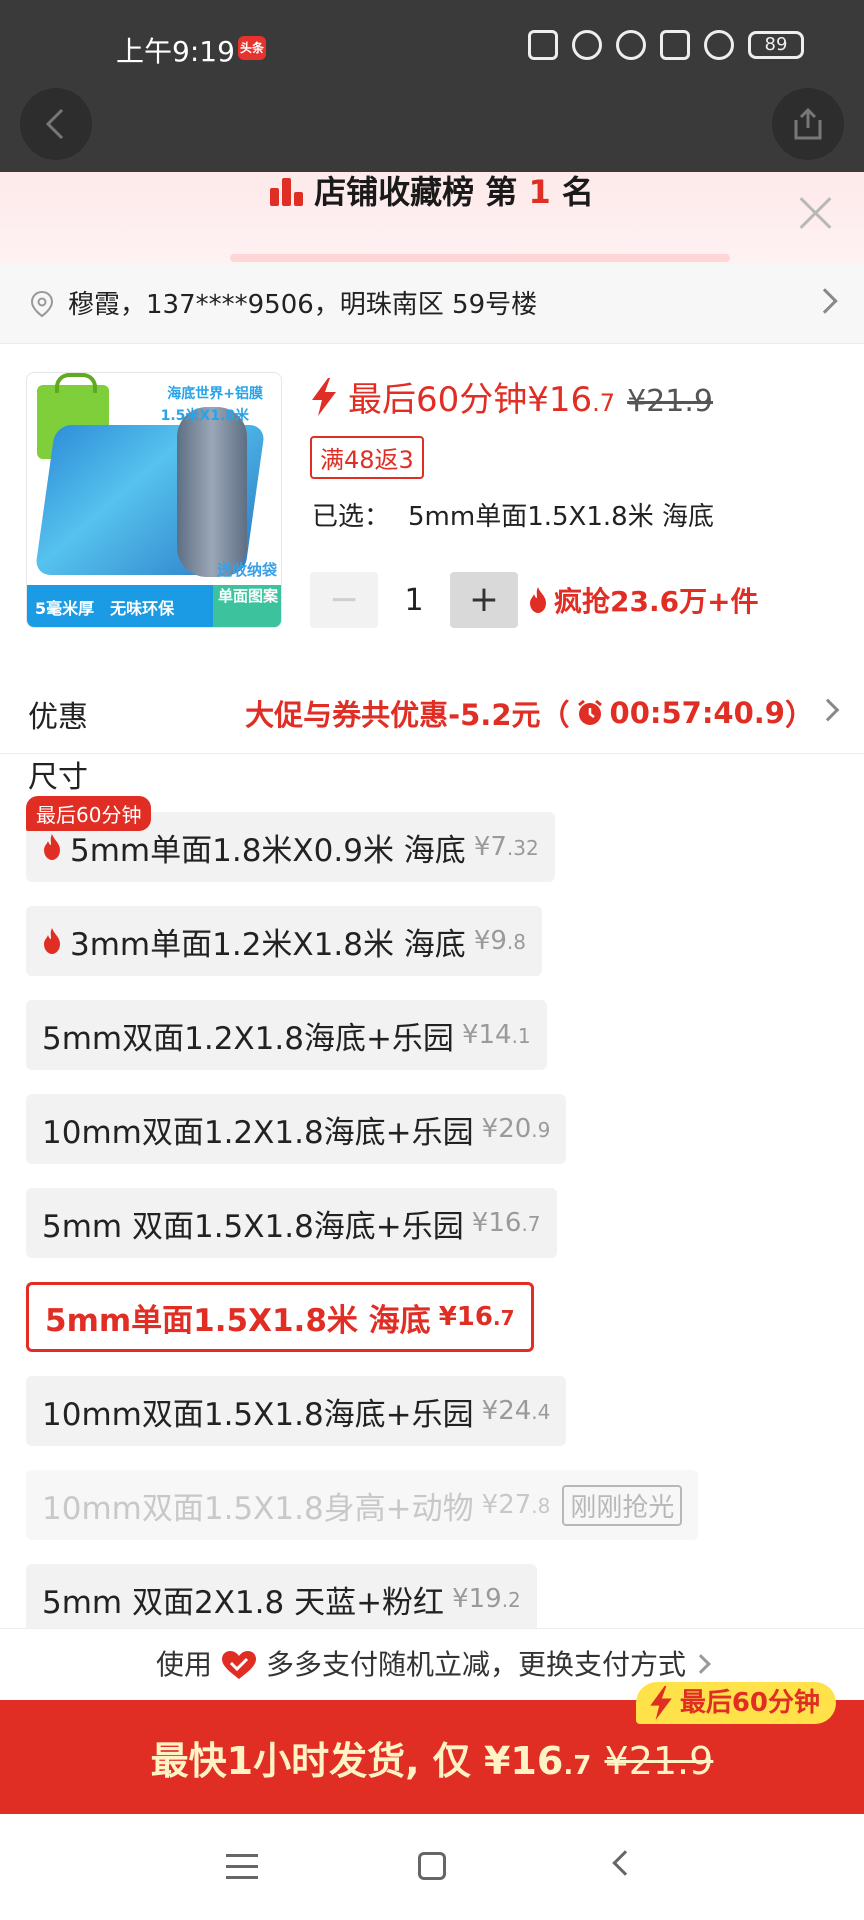 The image size is (864, 1920). What do you see at coordinates (625, 1863) in the screenshot?
I see `back-icon` at bounding box center [625, 1863].